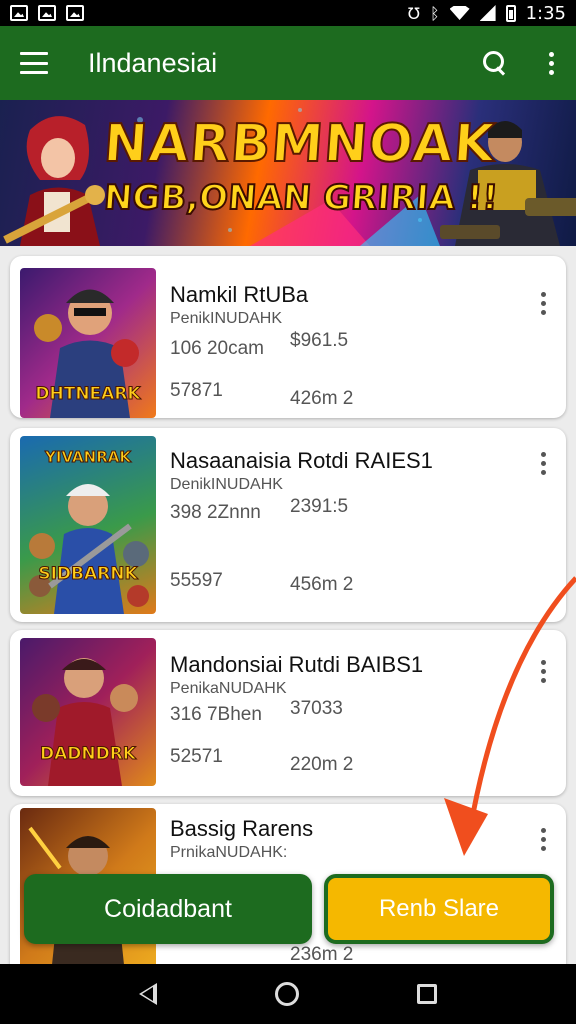  Describe the element at coordinates (301, 460) in the screenshot. I see `item-title: Nasaanaisia Rotdi RAIES1` at that location.